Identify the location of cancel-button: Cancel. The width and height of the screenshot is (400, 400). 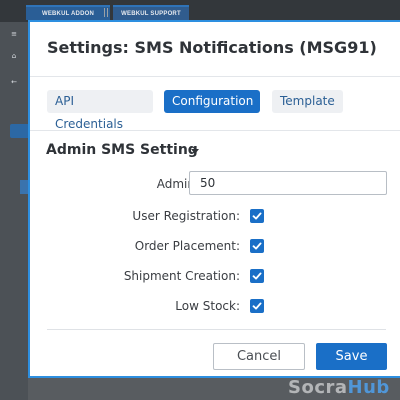
(259, 356).